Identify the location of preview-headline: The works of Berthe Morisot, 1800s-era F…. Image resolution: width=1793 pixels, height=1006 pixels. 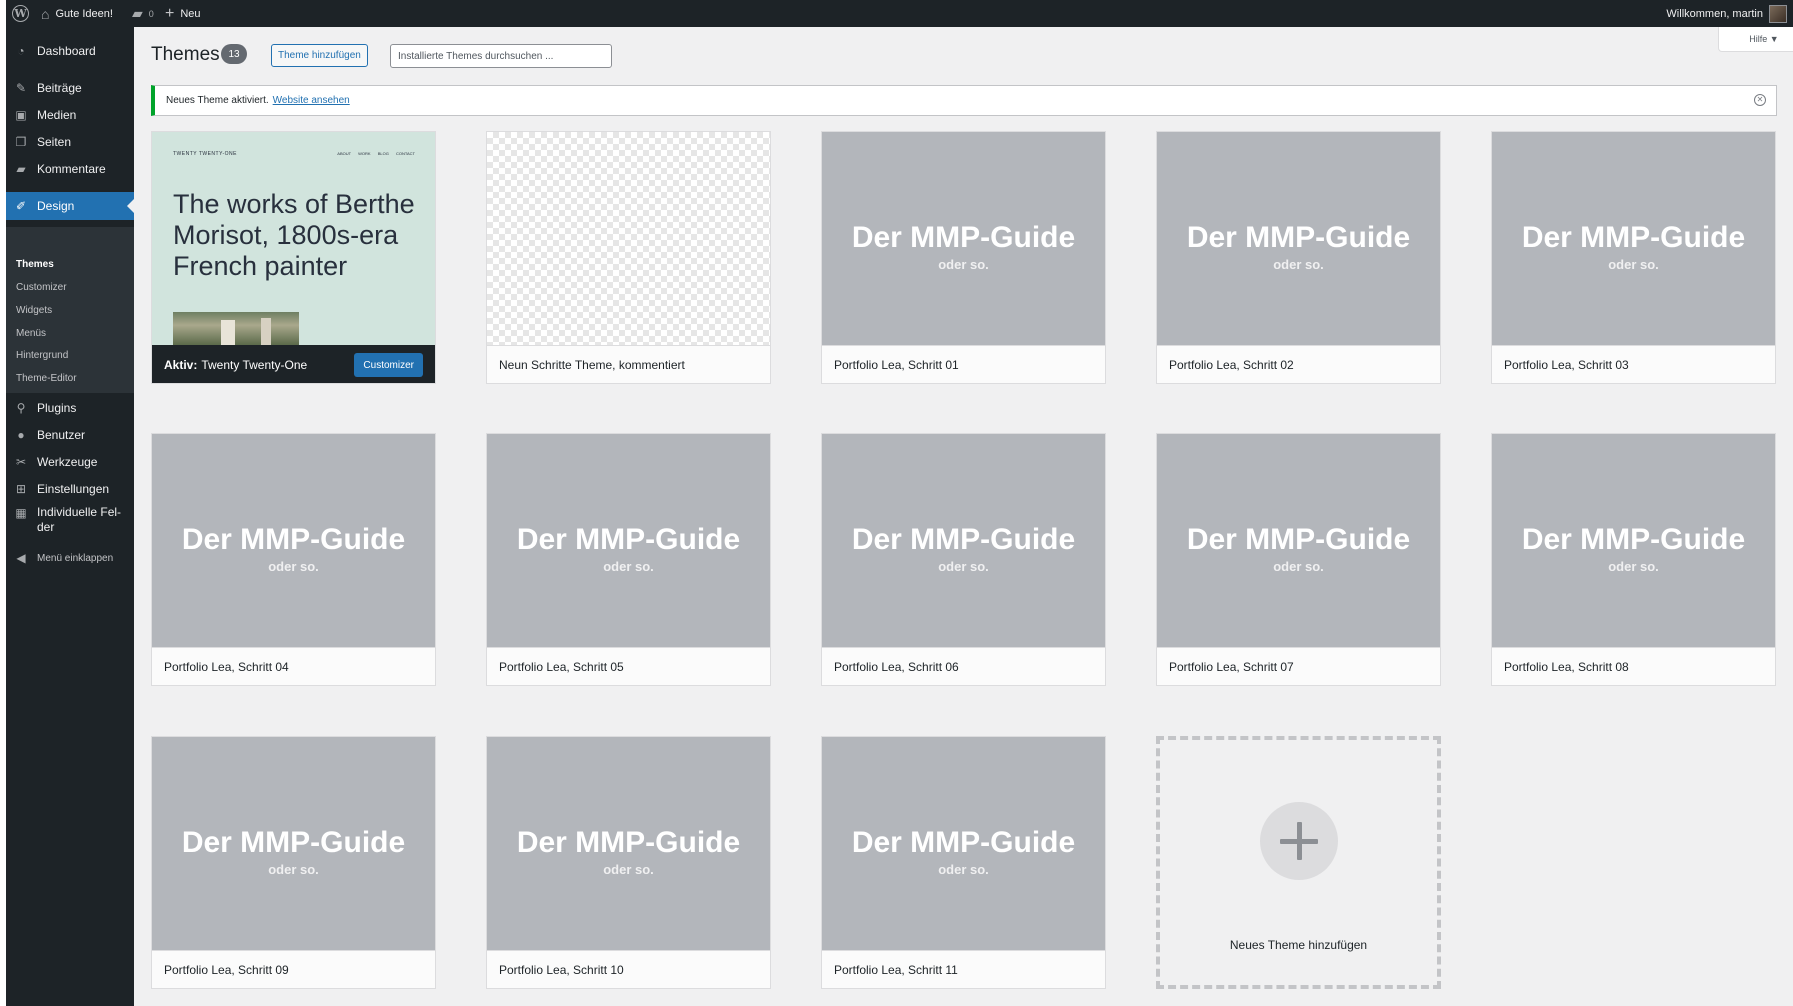
(294, 235).